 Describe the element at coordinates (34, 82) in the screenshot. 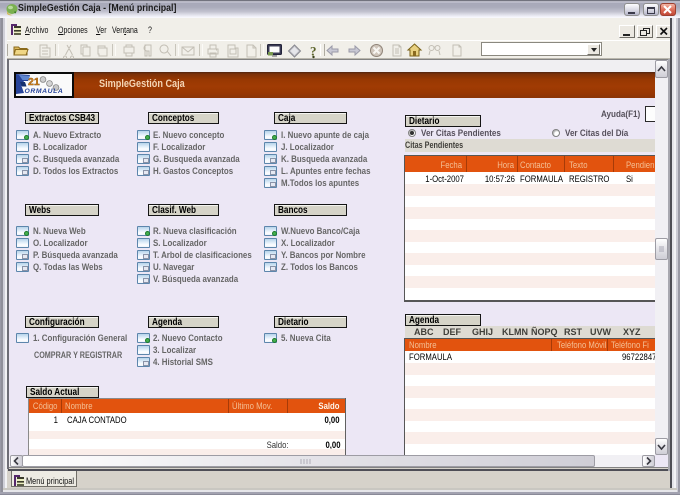

I see `svg-text: 21` at that location.